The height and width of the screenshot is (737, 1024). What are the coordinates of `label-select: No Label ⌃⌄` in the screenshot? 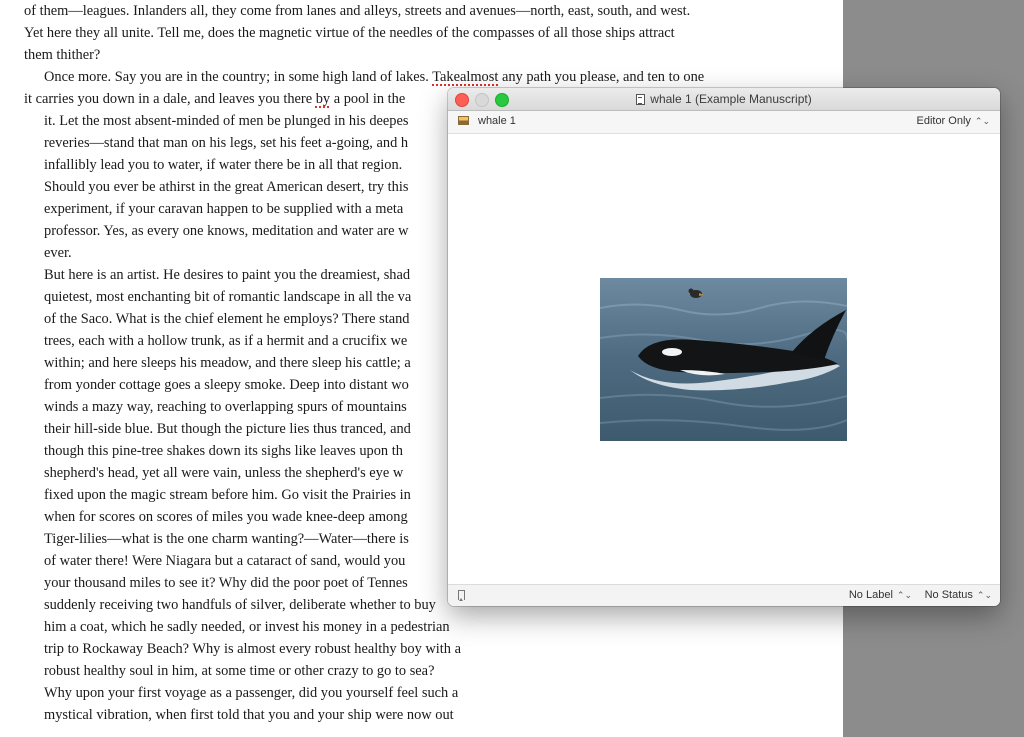 It's located at (880, 595).